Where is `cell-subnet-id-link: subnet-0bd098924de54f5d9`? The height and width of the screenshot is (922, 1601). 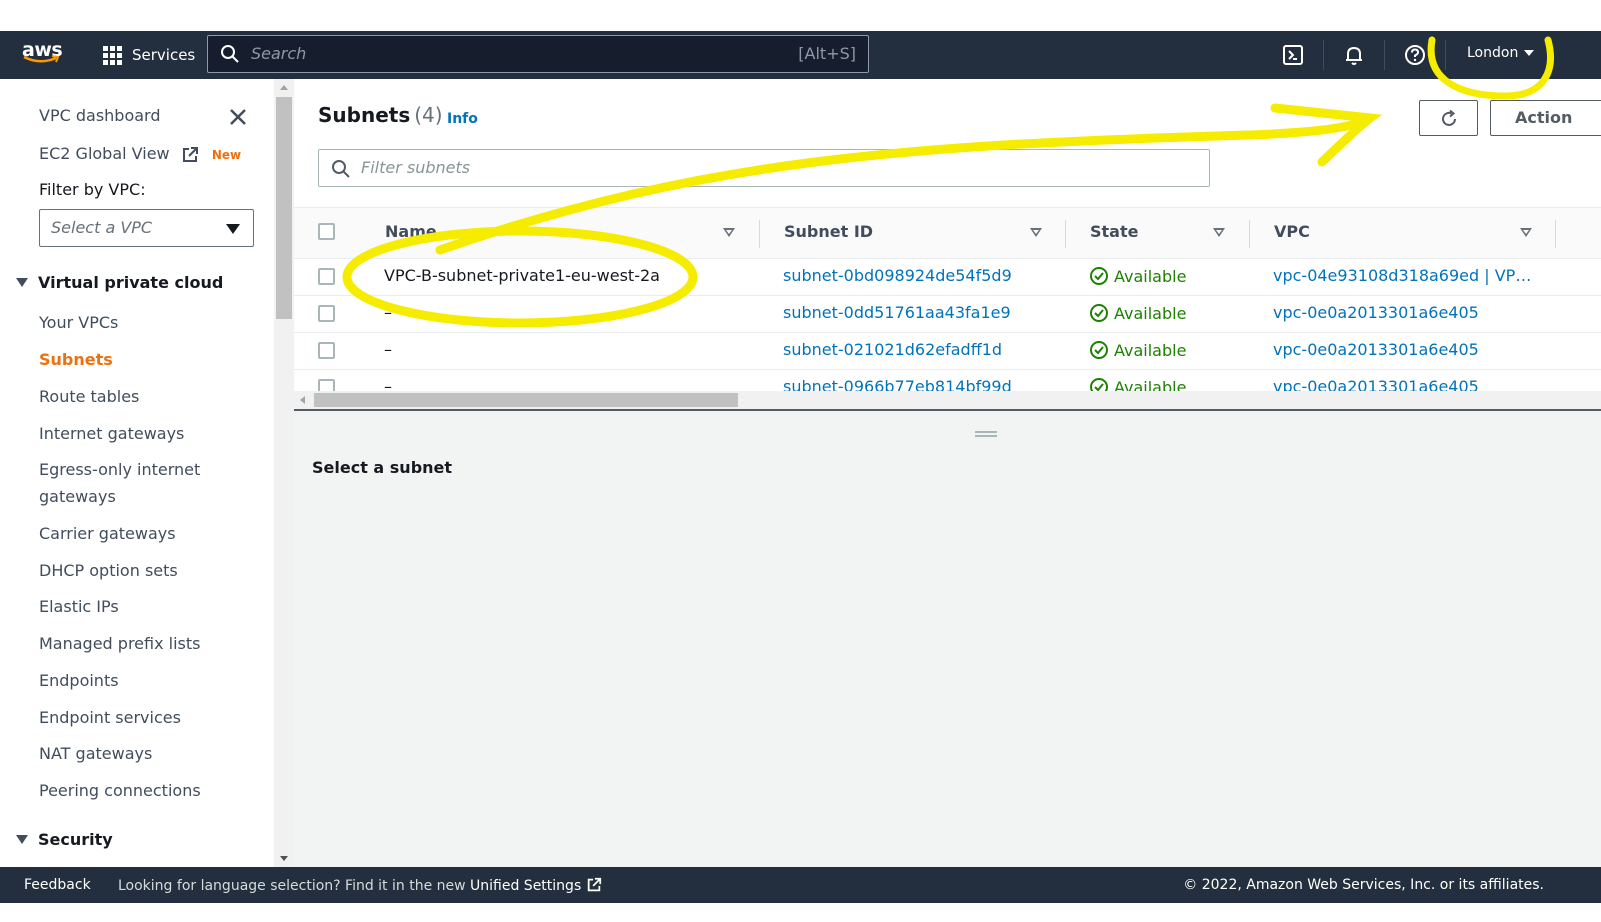
cell-subnet-id-link: subnet-0bd098924de54f5d9 is located at coordinates (897, 275).